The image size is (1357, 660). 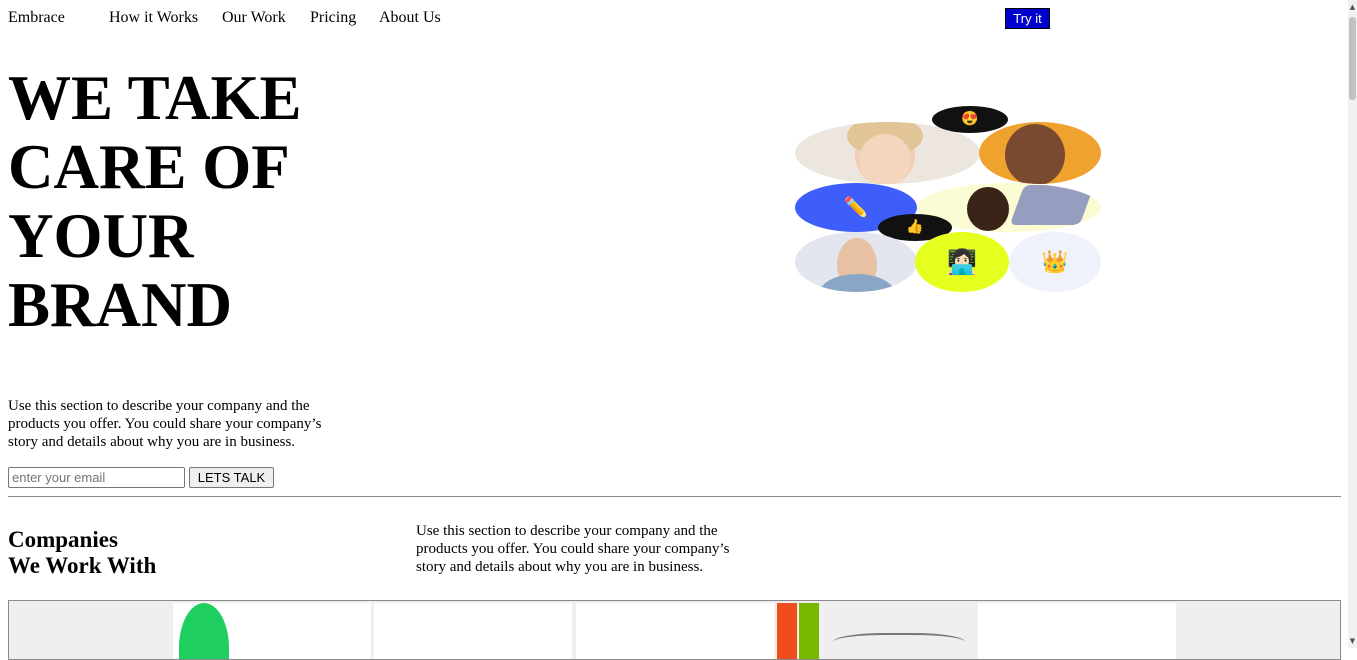 What do you see at coordinates (856, 262) in the screenshot?
I see `man-portrait-blob` at bounding box center [856, 262].